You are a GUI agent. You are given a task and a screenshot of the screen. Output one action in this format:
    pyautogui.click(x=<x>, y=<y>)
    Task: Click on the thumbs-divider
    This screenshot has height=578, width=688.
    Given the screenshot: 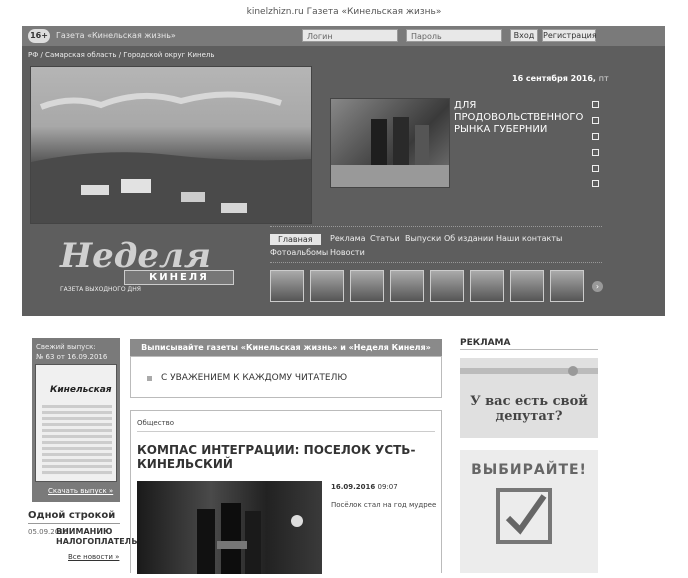 What is the action you would take?
    pyautogui.click(x=436, y=262)
    